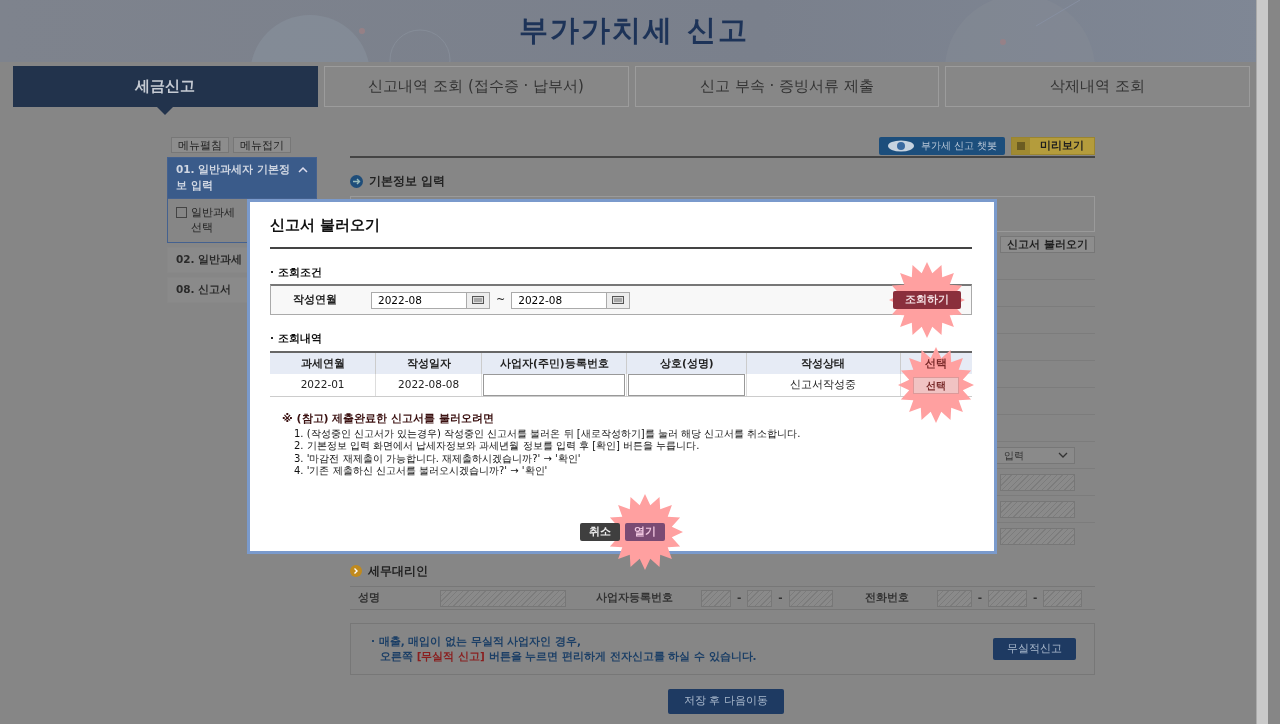  Describe the element at coordinates (627, 458) in the screenshot. I see `note-step: 3. '마감전 재제출이 가능합니다. 재제출하시겠습니까?' → '확인'` at that location.